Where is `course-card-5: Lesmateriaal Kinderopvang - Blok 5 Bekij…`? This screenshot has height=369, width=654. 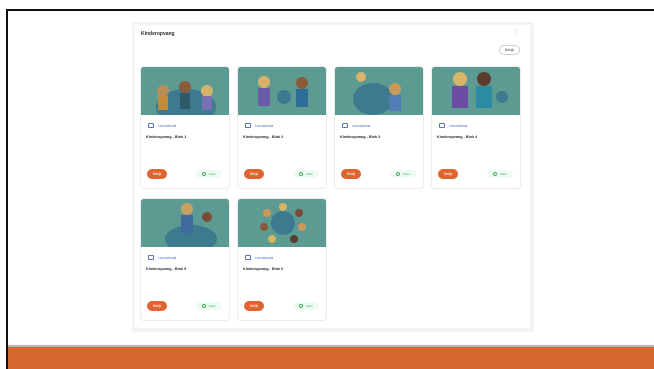 course-card-5: Lesmateriaal Kinderopvang - Blok 5 Bekij… is located at coordinates (185, 259).